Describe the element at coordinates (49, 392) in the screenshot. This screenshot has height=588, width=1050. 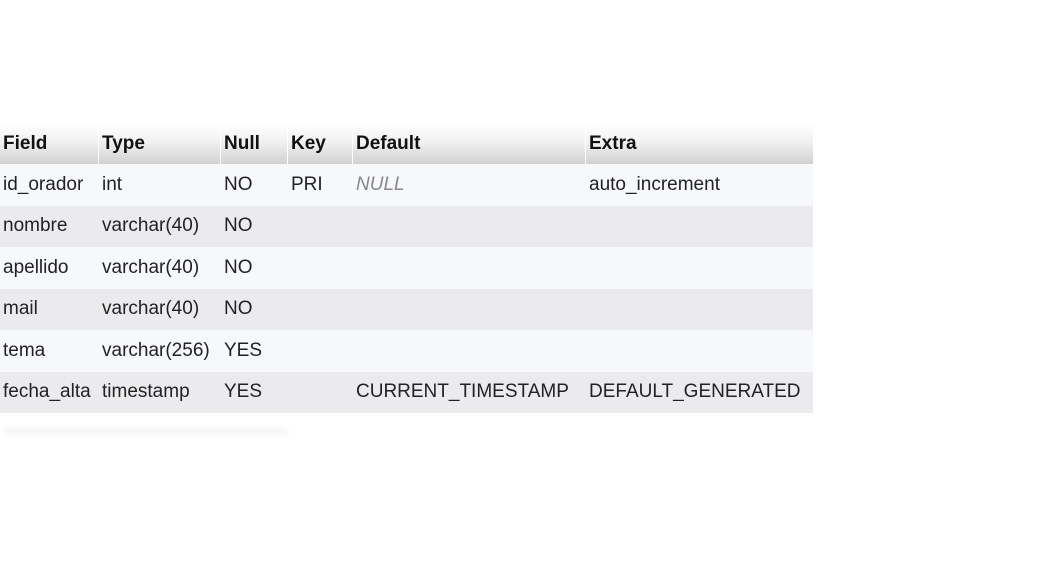
I see `cell-field: fecha_alta` at that location.